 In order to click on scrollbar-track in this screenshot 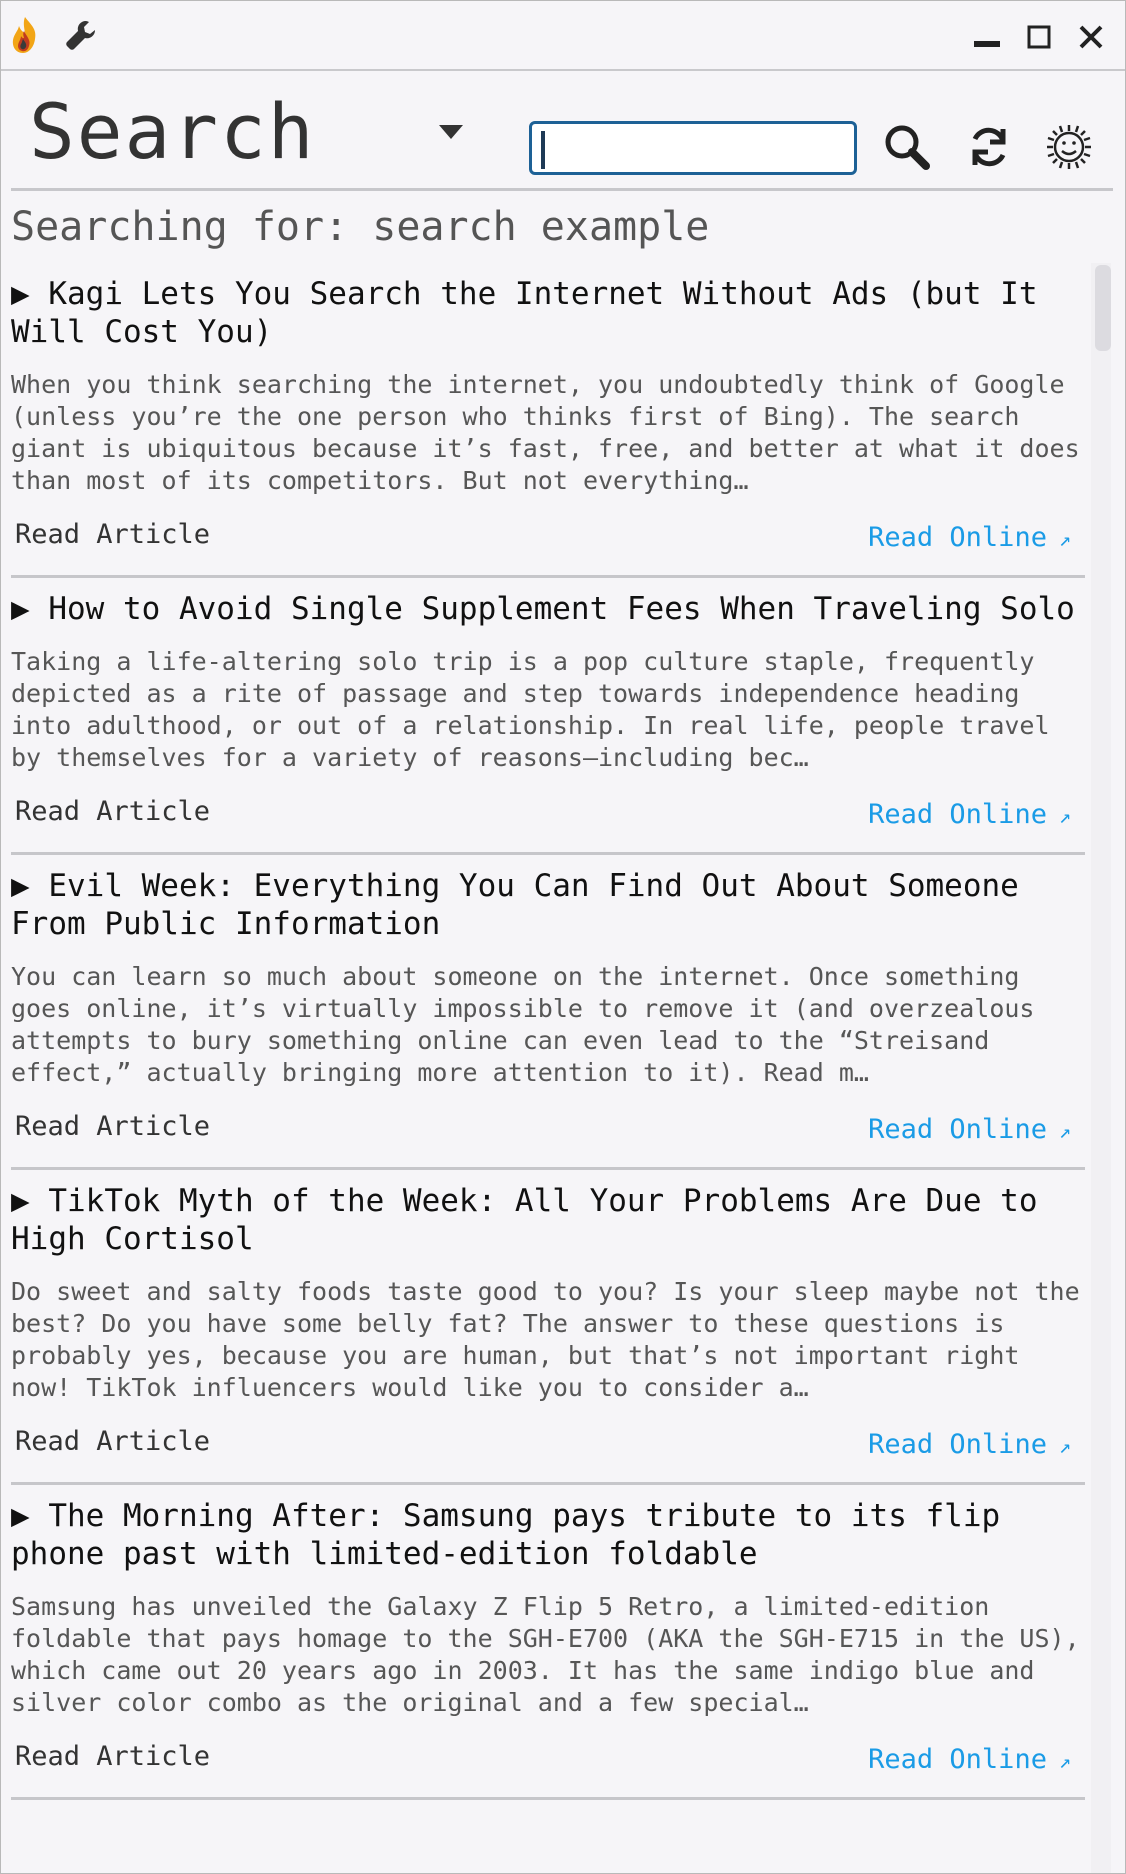, I will do `click(1101, 1068)`.